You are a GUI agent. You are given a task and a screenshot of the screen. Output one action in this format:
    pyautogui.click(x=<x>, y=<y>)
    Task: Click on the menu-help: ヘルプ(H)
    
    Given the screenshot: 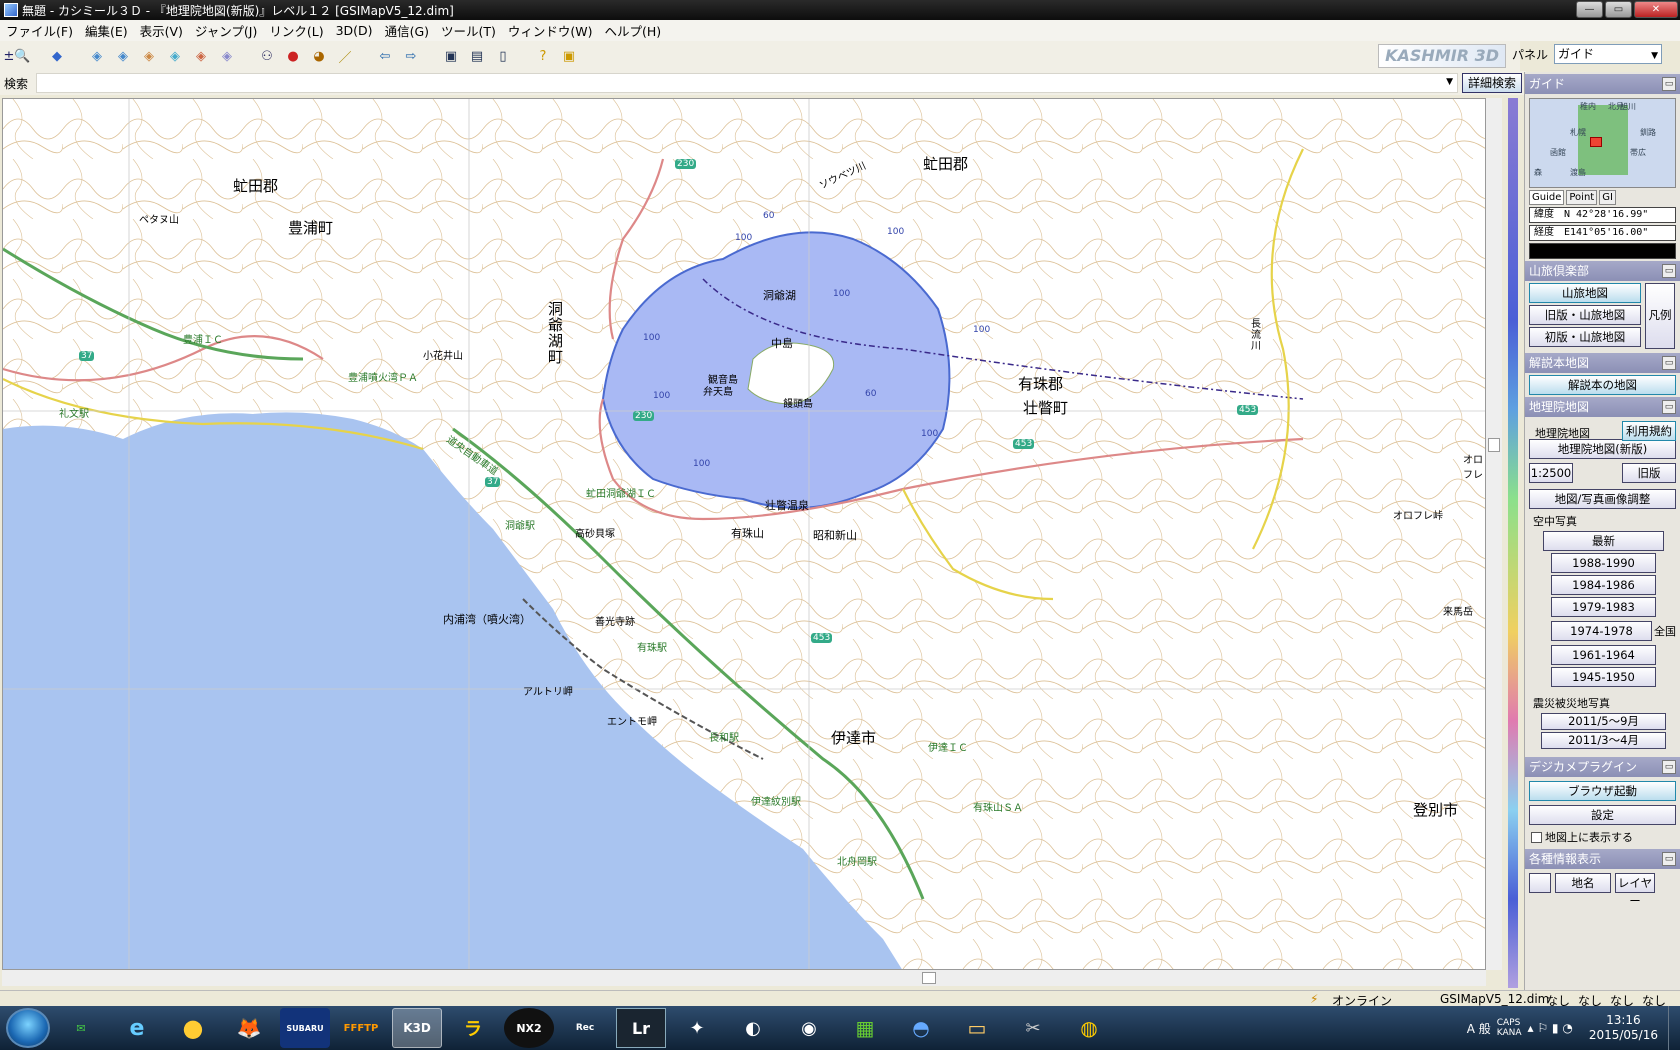 What is the action you would take?
    pyautogui.click(x=633, y=30)
    